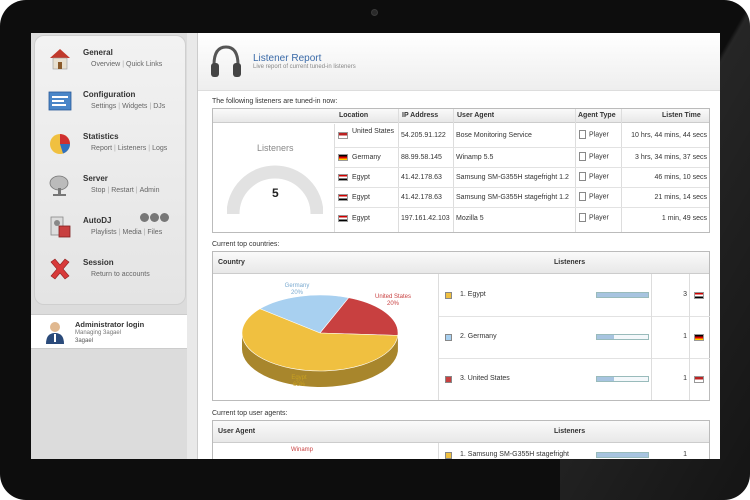 The image size is (750, 500). I want to click on gauge-label: Listeners, so click(275, 148).